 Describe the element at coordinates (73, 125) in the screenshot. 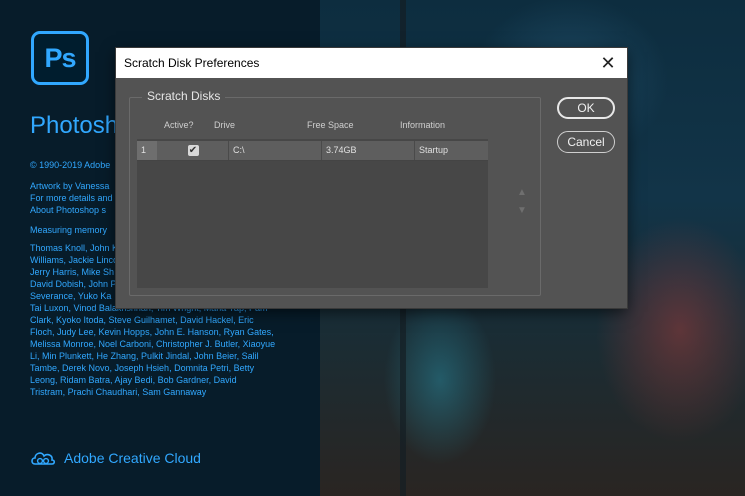

I see `app-name: Photoshop` at that location.